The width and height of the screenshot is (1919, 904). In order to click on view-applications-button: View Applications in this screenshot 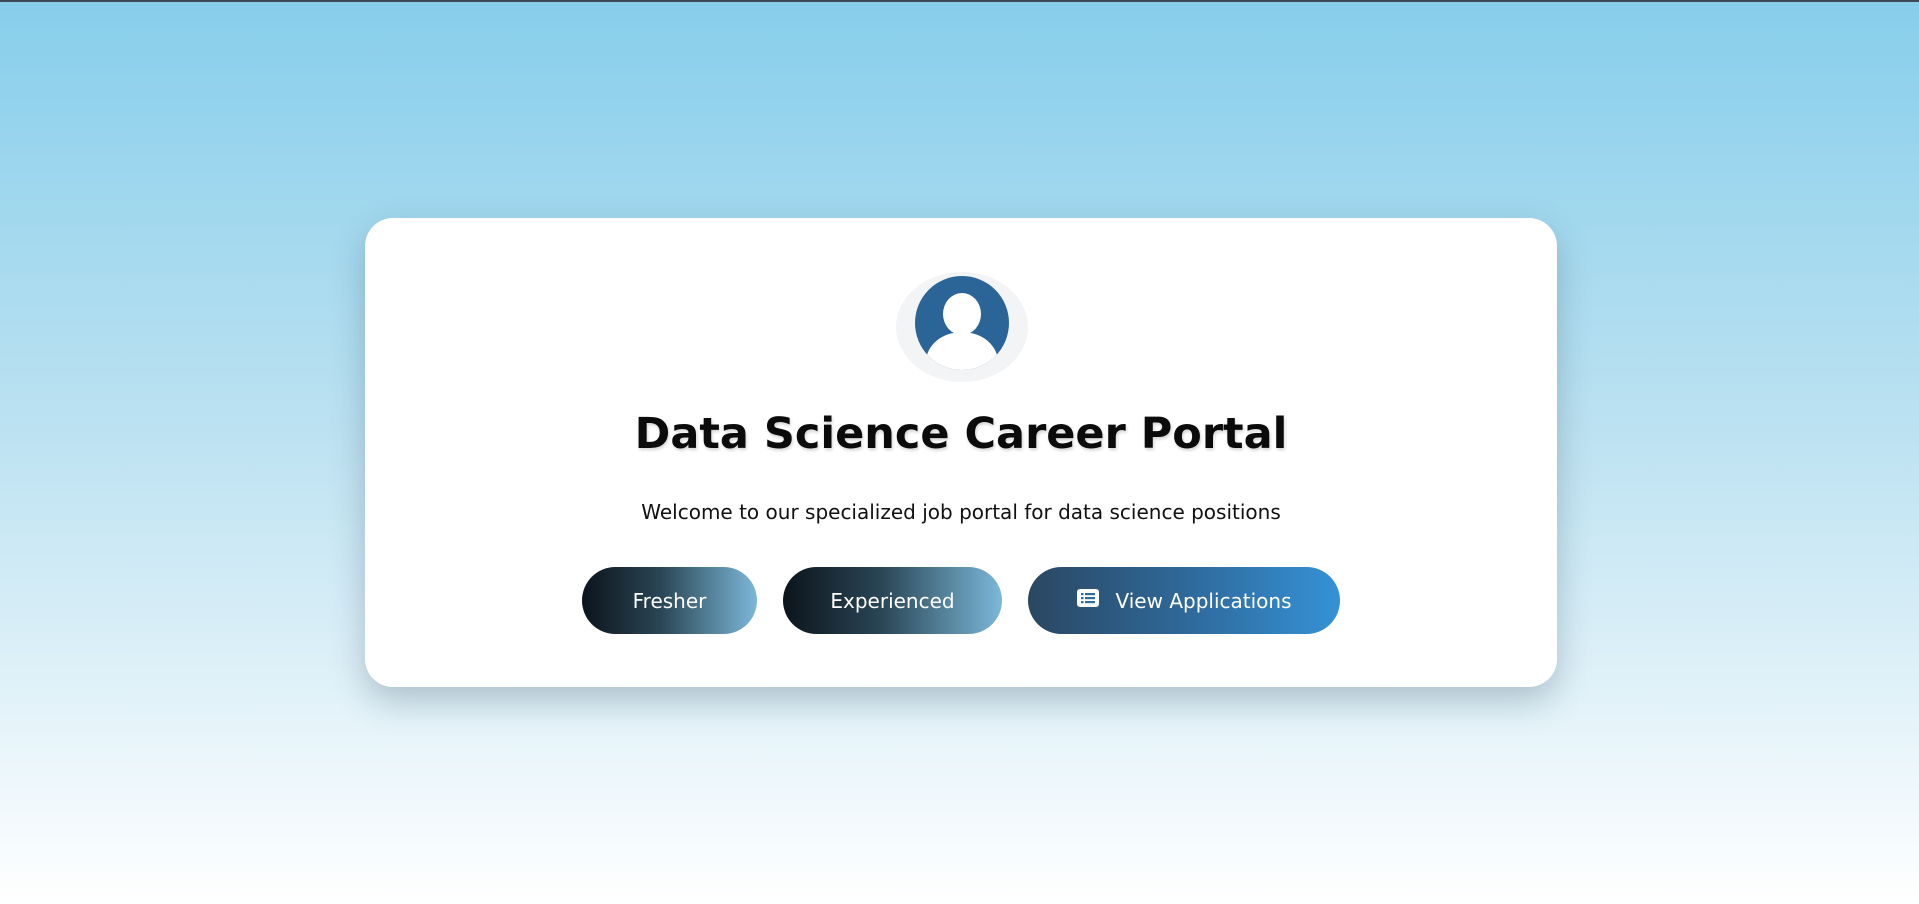, I will do `click(1184, 600)`.